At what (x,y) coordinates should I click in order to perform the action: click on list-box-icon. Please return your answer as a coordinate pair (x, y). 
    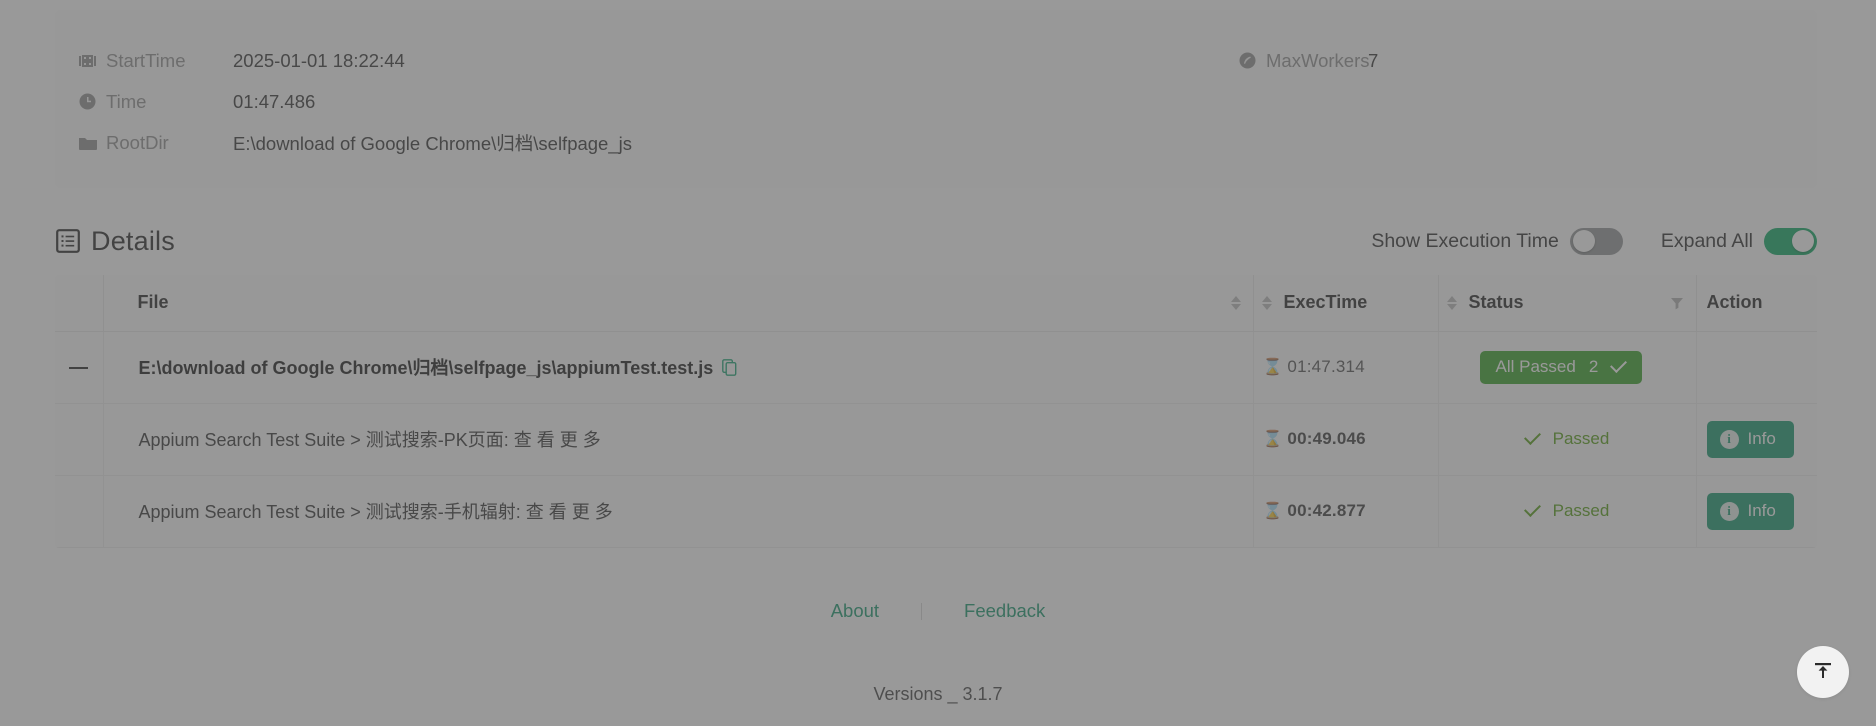
    Looking at the image, I should click on (67, 241).